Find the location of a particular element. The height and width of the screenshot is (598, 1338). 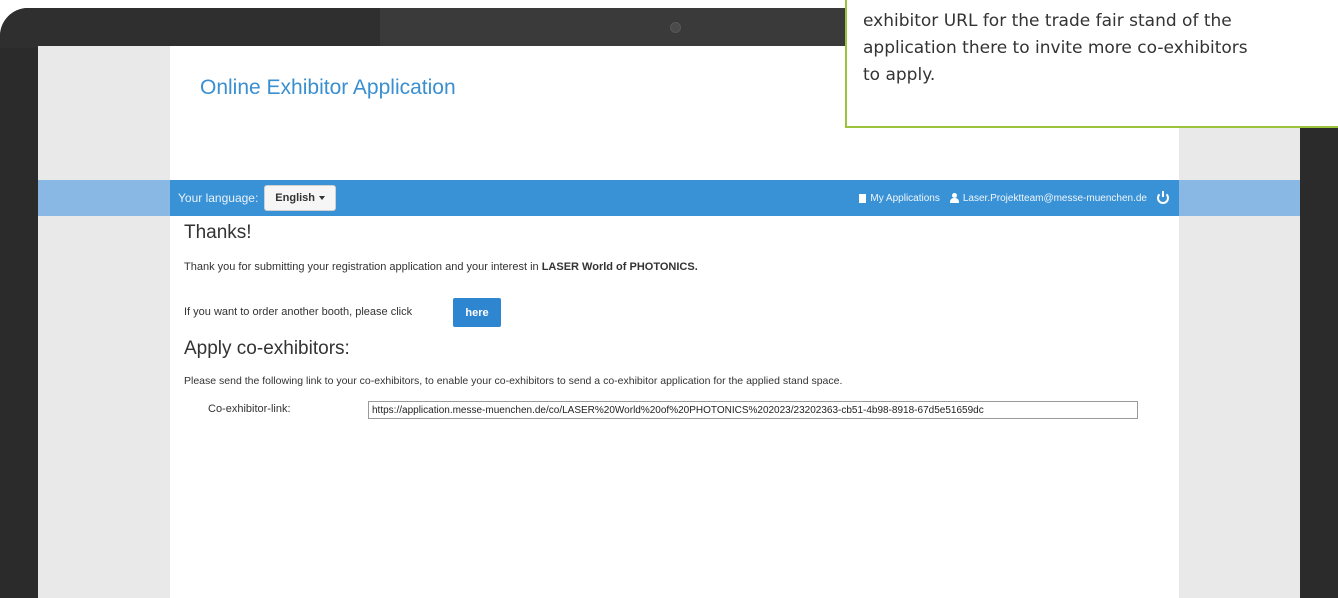

language-dropdown: English is located at coordinates (300, 198).